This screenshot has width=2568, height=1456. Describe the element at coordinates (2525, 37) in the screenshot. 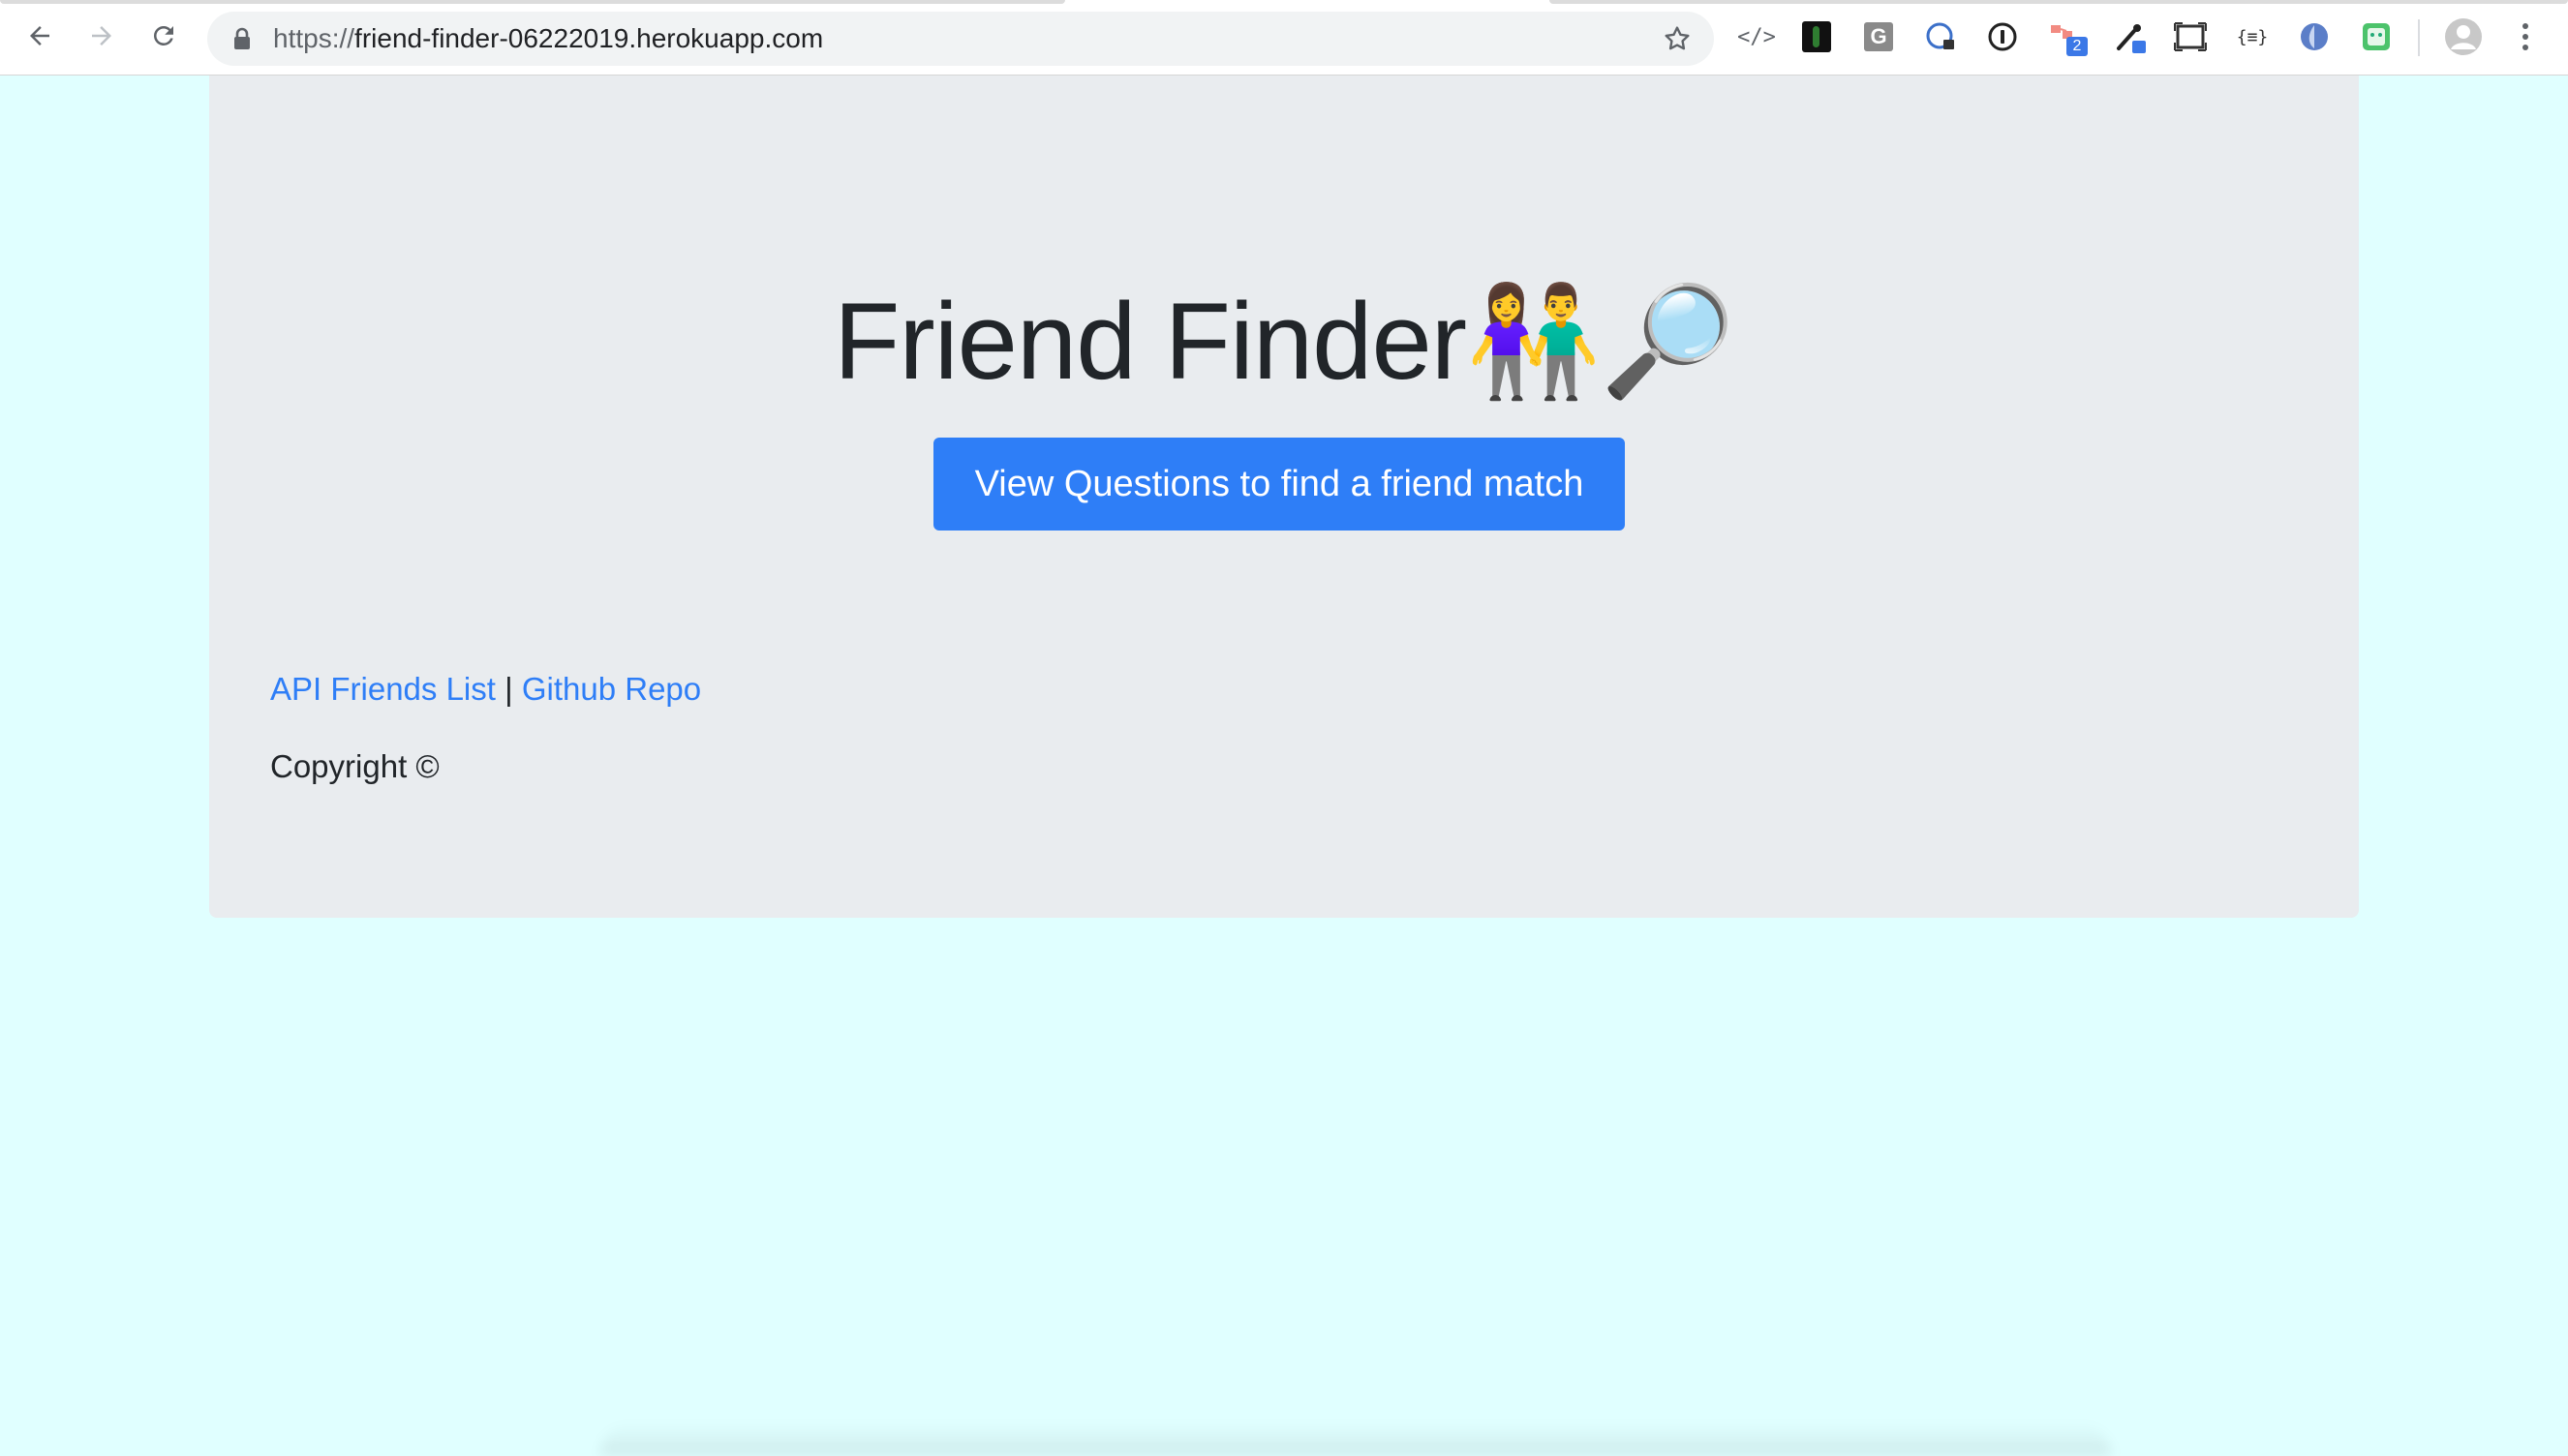

I see `menu-kebab-icon` at that location.